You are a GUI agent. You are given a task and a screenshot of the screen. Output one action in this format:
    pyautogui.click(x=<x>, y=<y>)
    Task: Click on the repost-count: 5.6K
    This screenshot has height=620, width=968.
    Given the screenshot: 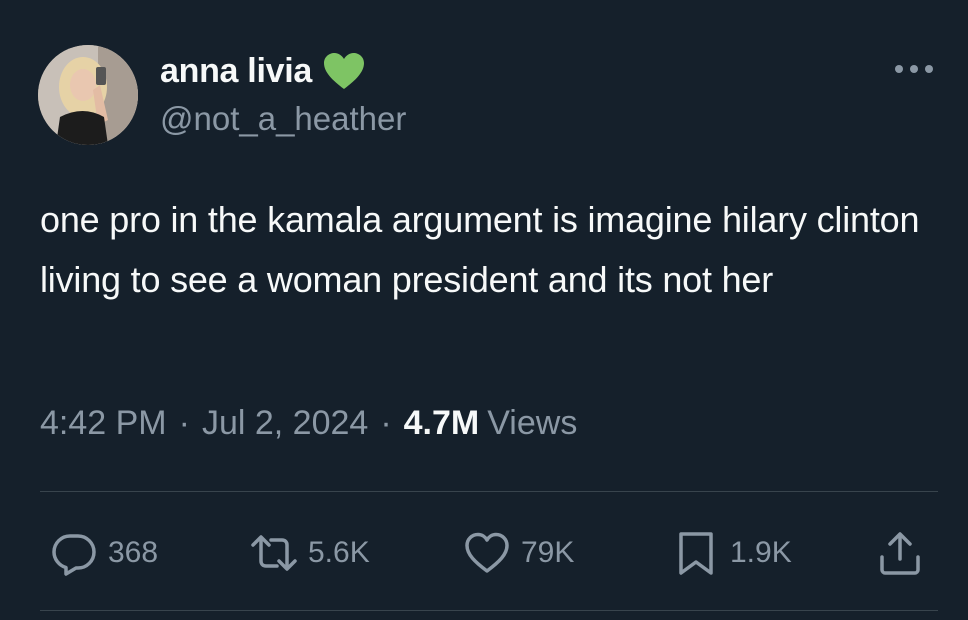 What is the action you would take?
    pyautogui.click(x=339, y=552)
    